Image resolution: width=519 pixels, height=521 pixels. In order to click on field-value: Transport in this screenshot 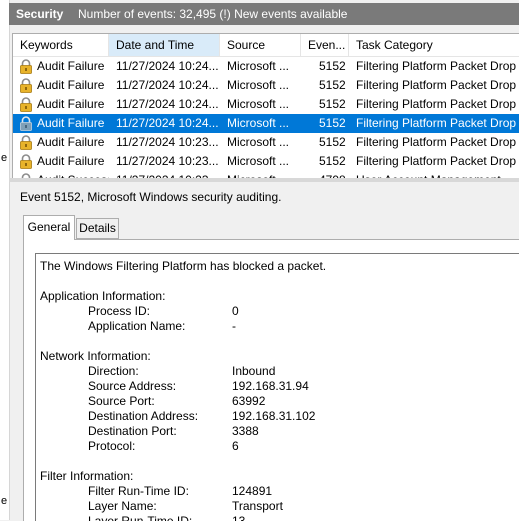, I will do `click(257, 506)`.